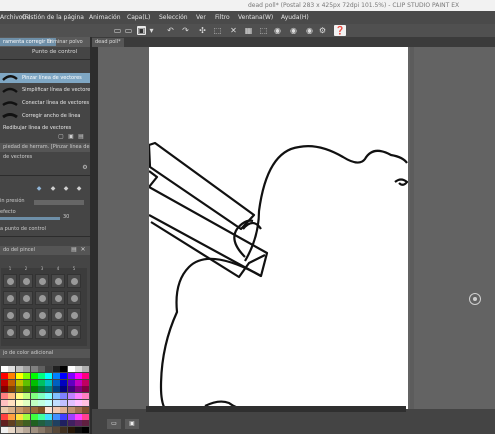 This screenshot has width=495, height=434. What do you see at coordinates (201, 17) in the screenshot?
I see `menu-ver: Ver` at bounding box center [201, 17].